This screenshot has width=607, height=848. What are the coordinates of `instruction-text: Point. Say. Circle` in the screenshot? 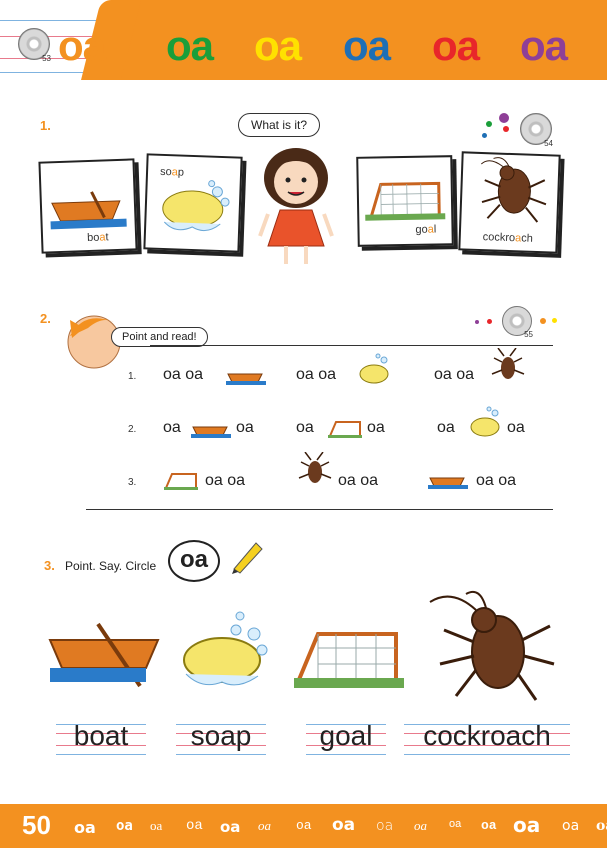 It's located at (111, 566).